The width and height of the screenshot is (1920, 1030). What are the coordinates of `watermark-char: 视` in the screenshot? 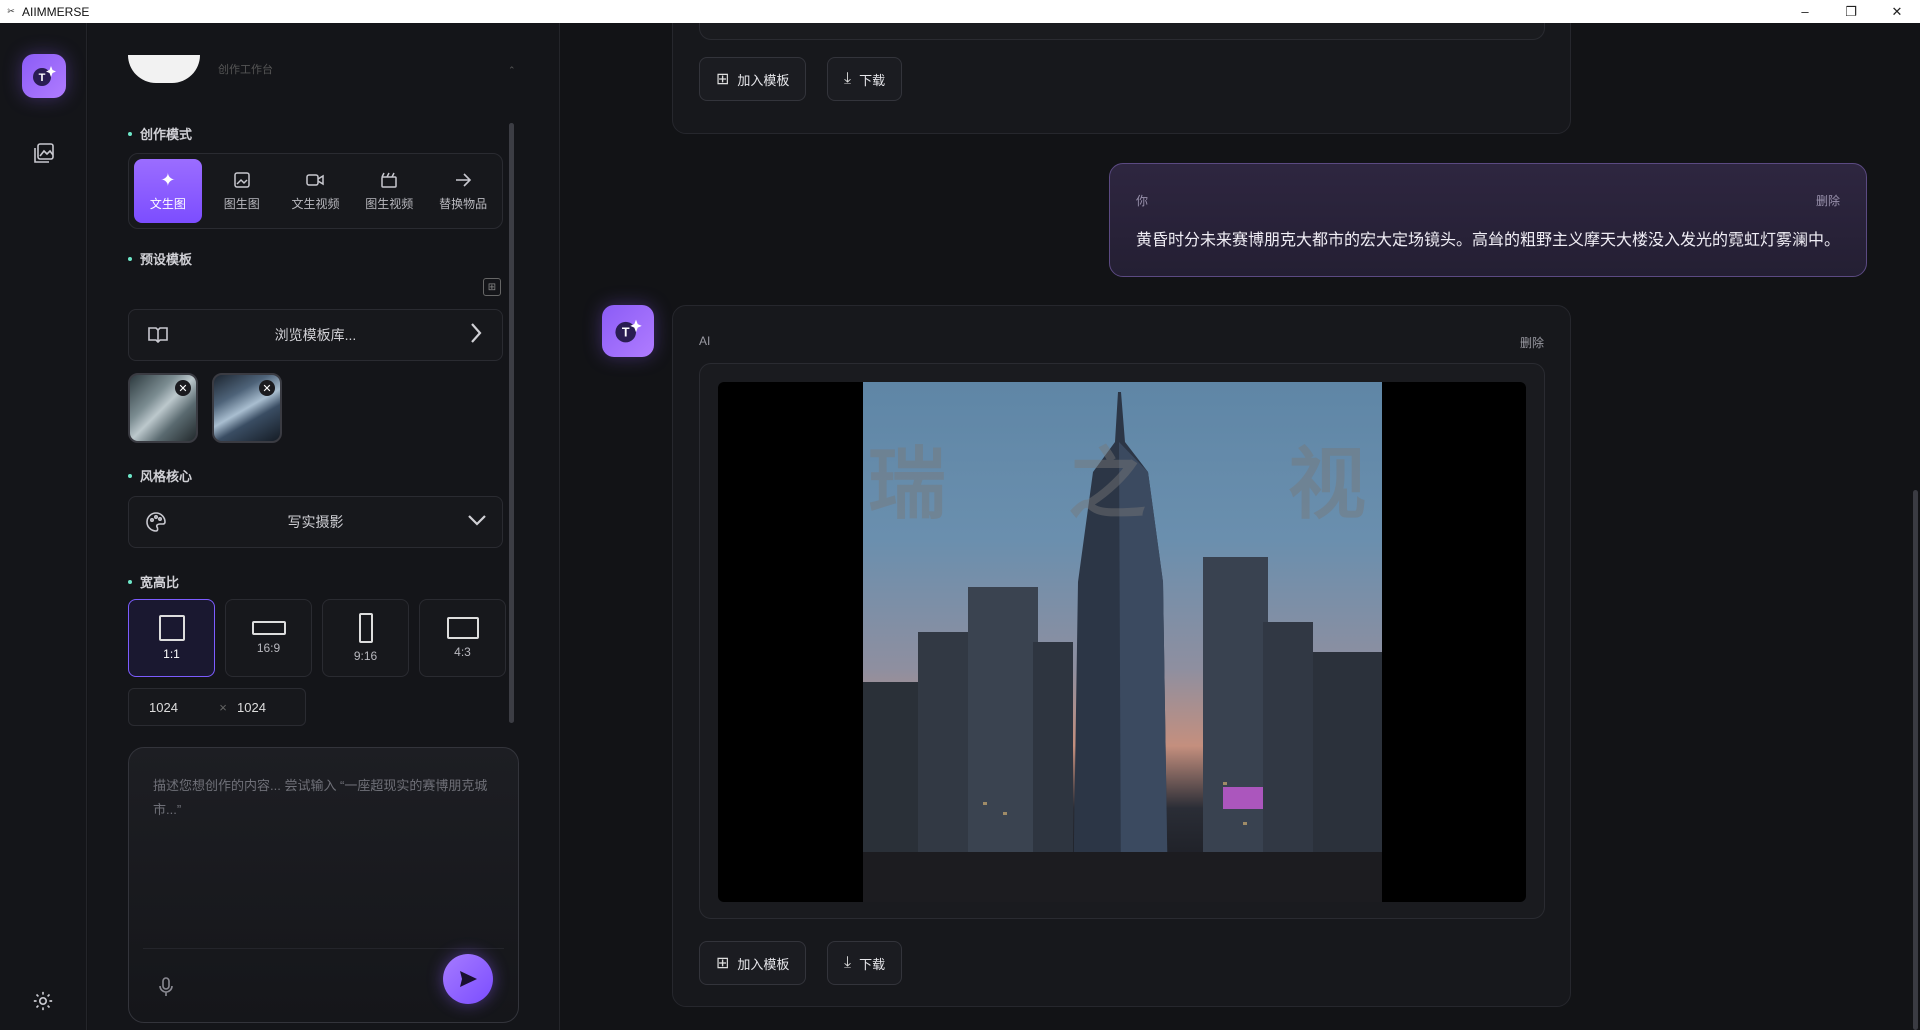 It's located at (1327, 484).